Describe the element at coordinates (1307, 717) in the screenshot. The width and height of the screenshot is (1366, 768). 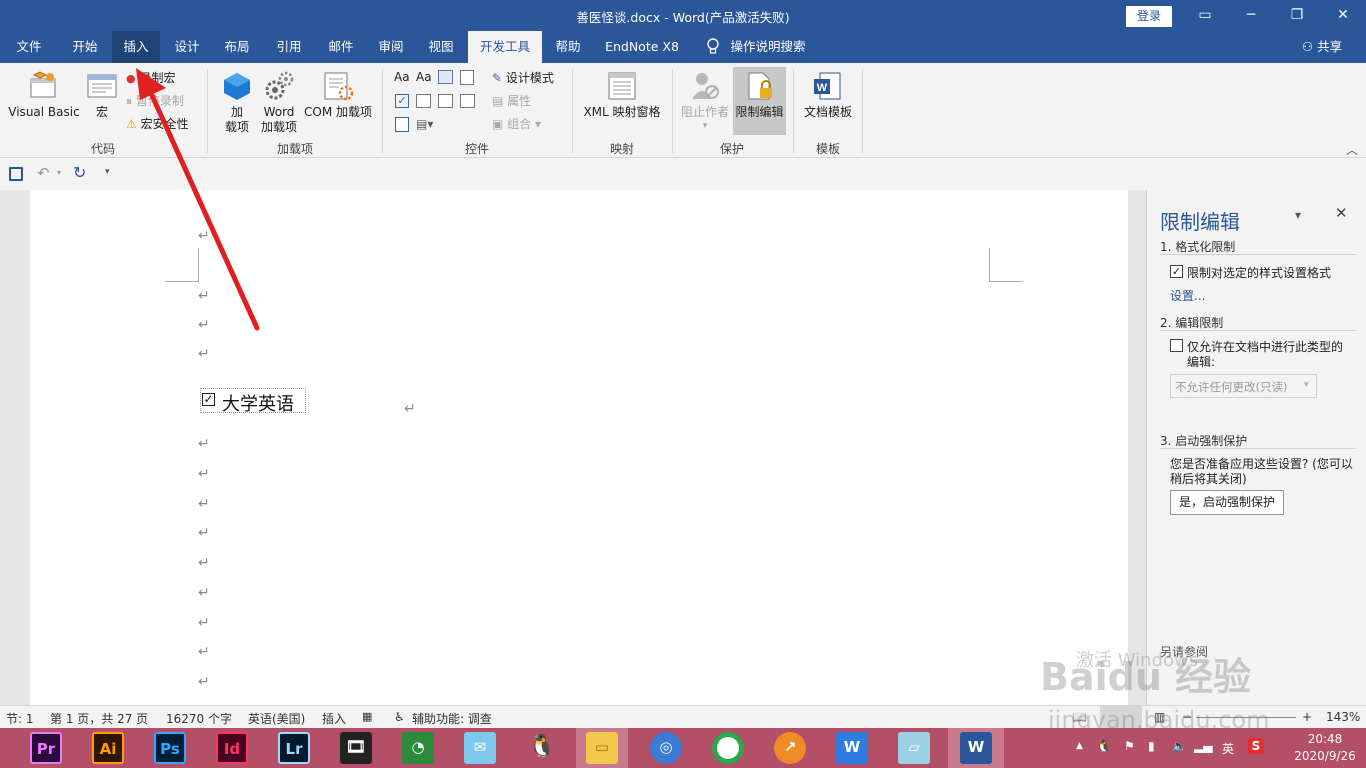
I see `zoom-in-icon: +` at that location.